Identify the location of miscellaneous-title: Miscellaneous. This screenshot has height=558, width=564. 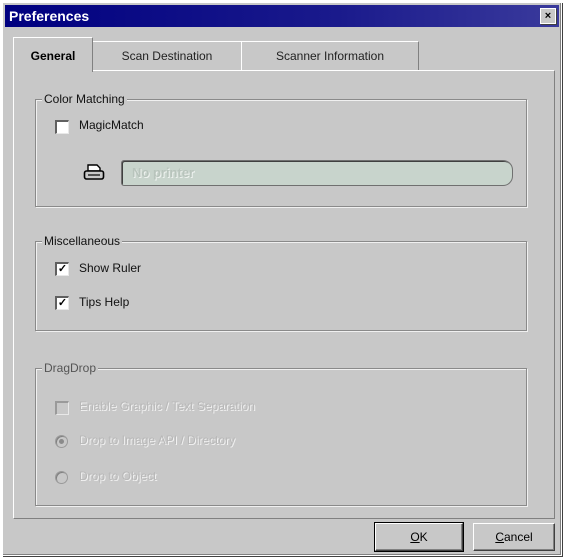
(82, 241).